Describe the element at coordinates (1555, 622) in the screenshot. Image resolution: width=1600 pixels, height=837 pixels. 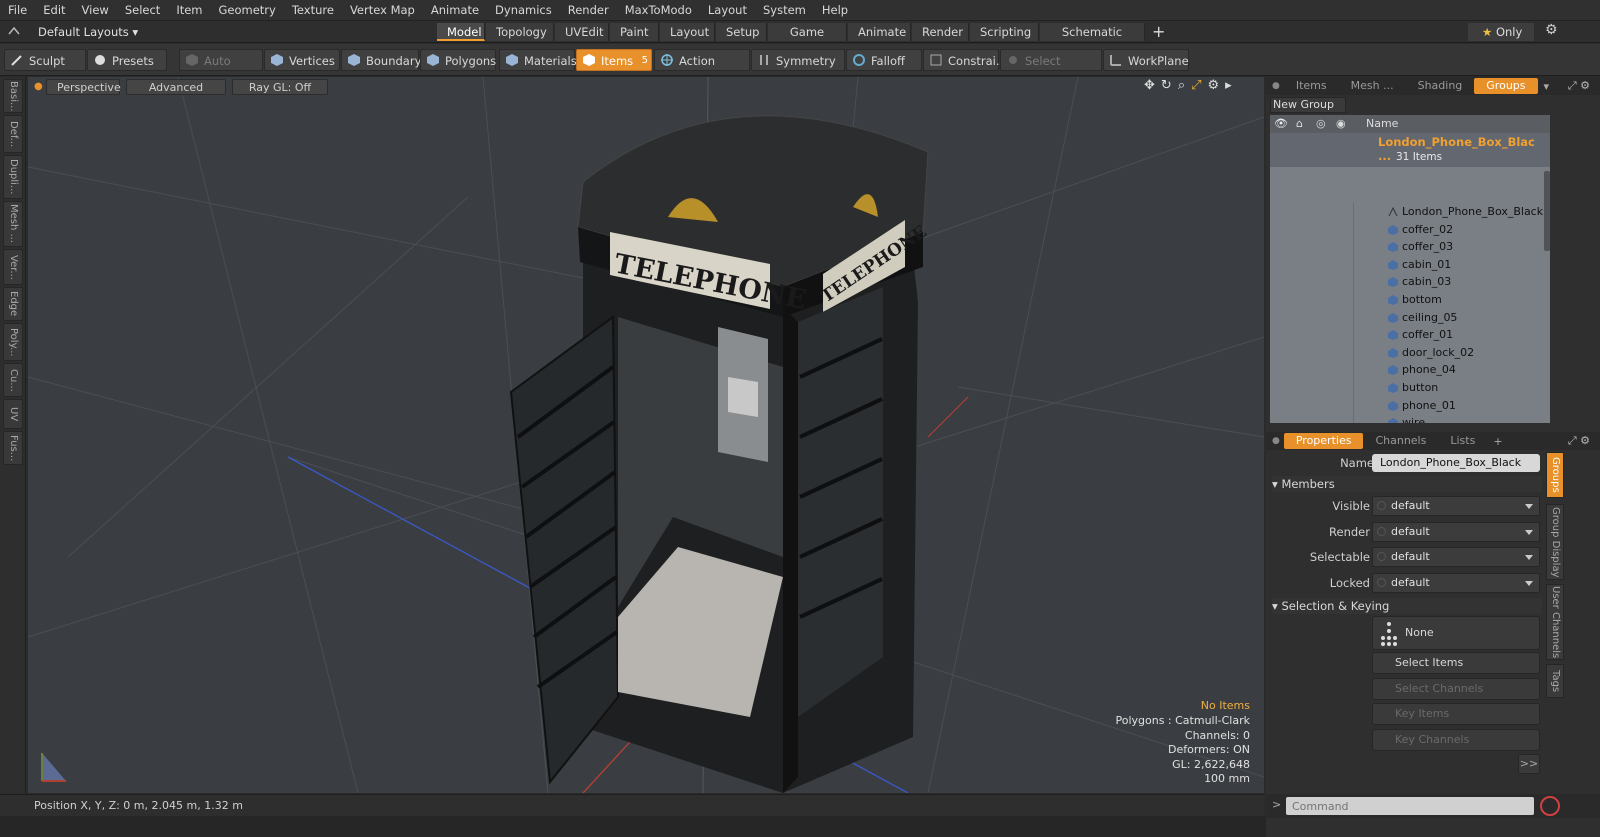
I see `side-tab-user-channels: User Channels` at that location.